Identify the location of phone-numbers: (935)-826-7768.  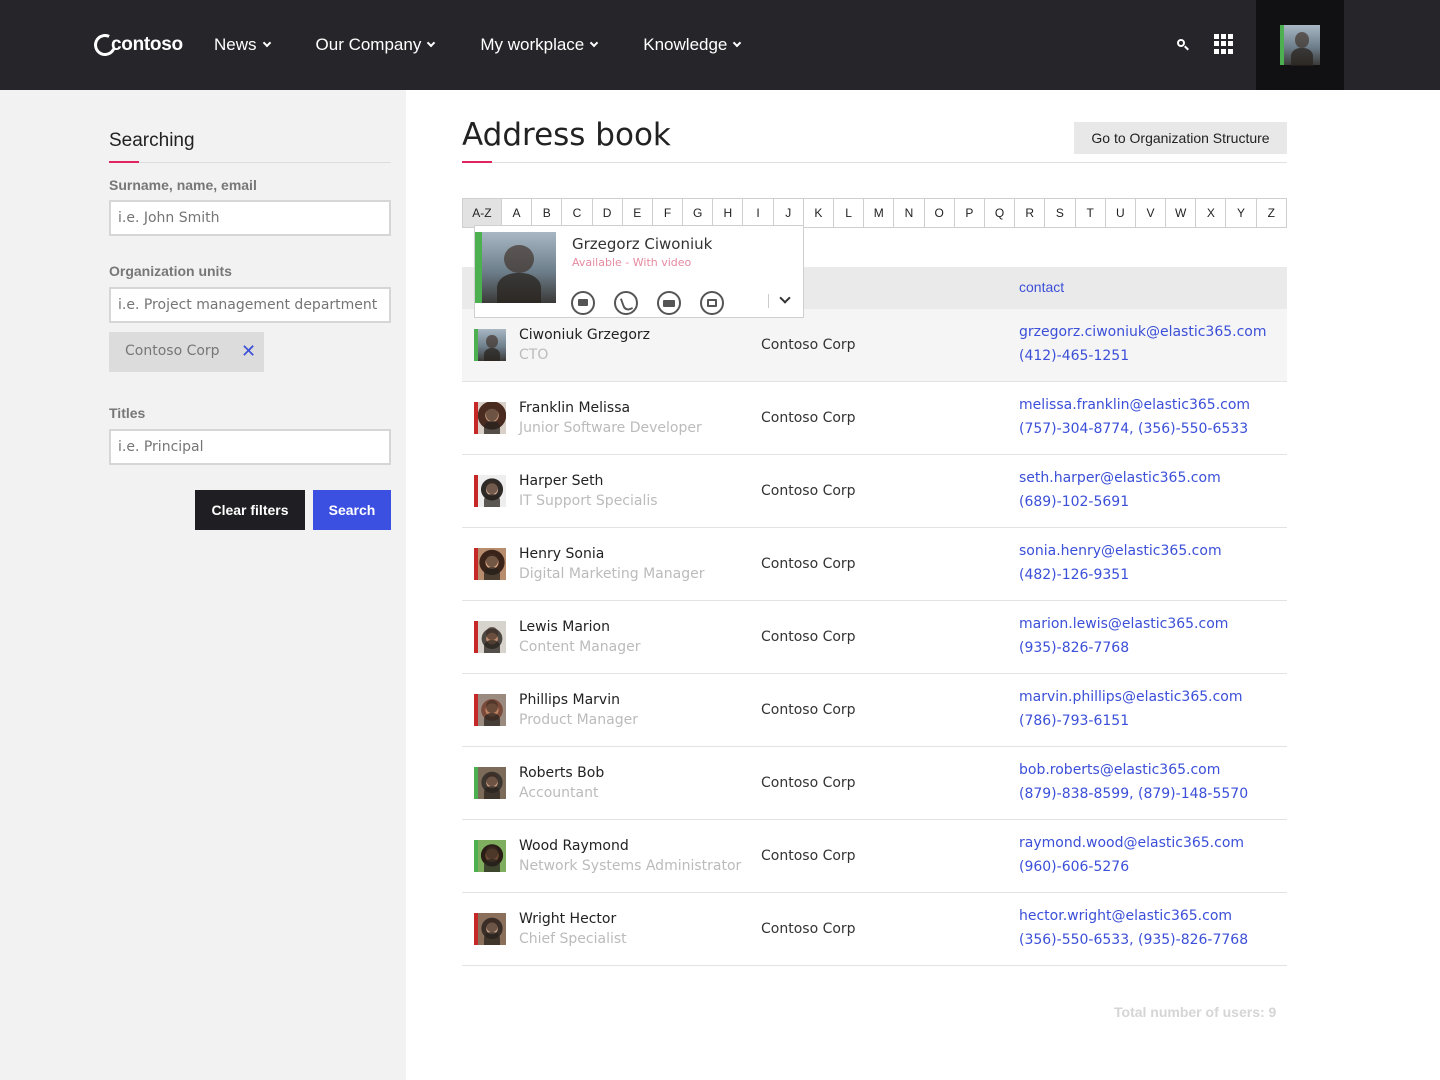
(1074, 648).